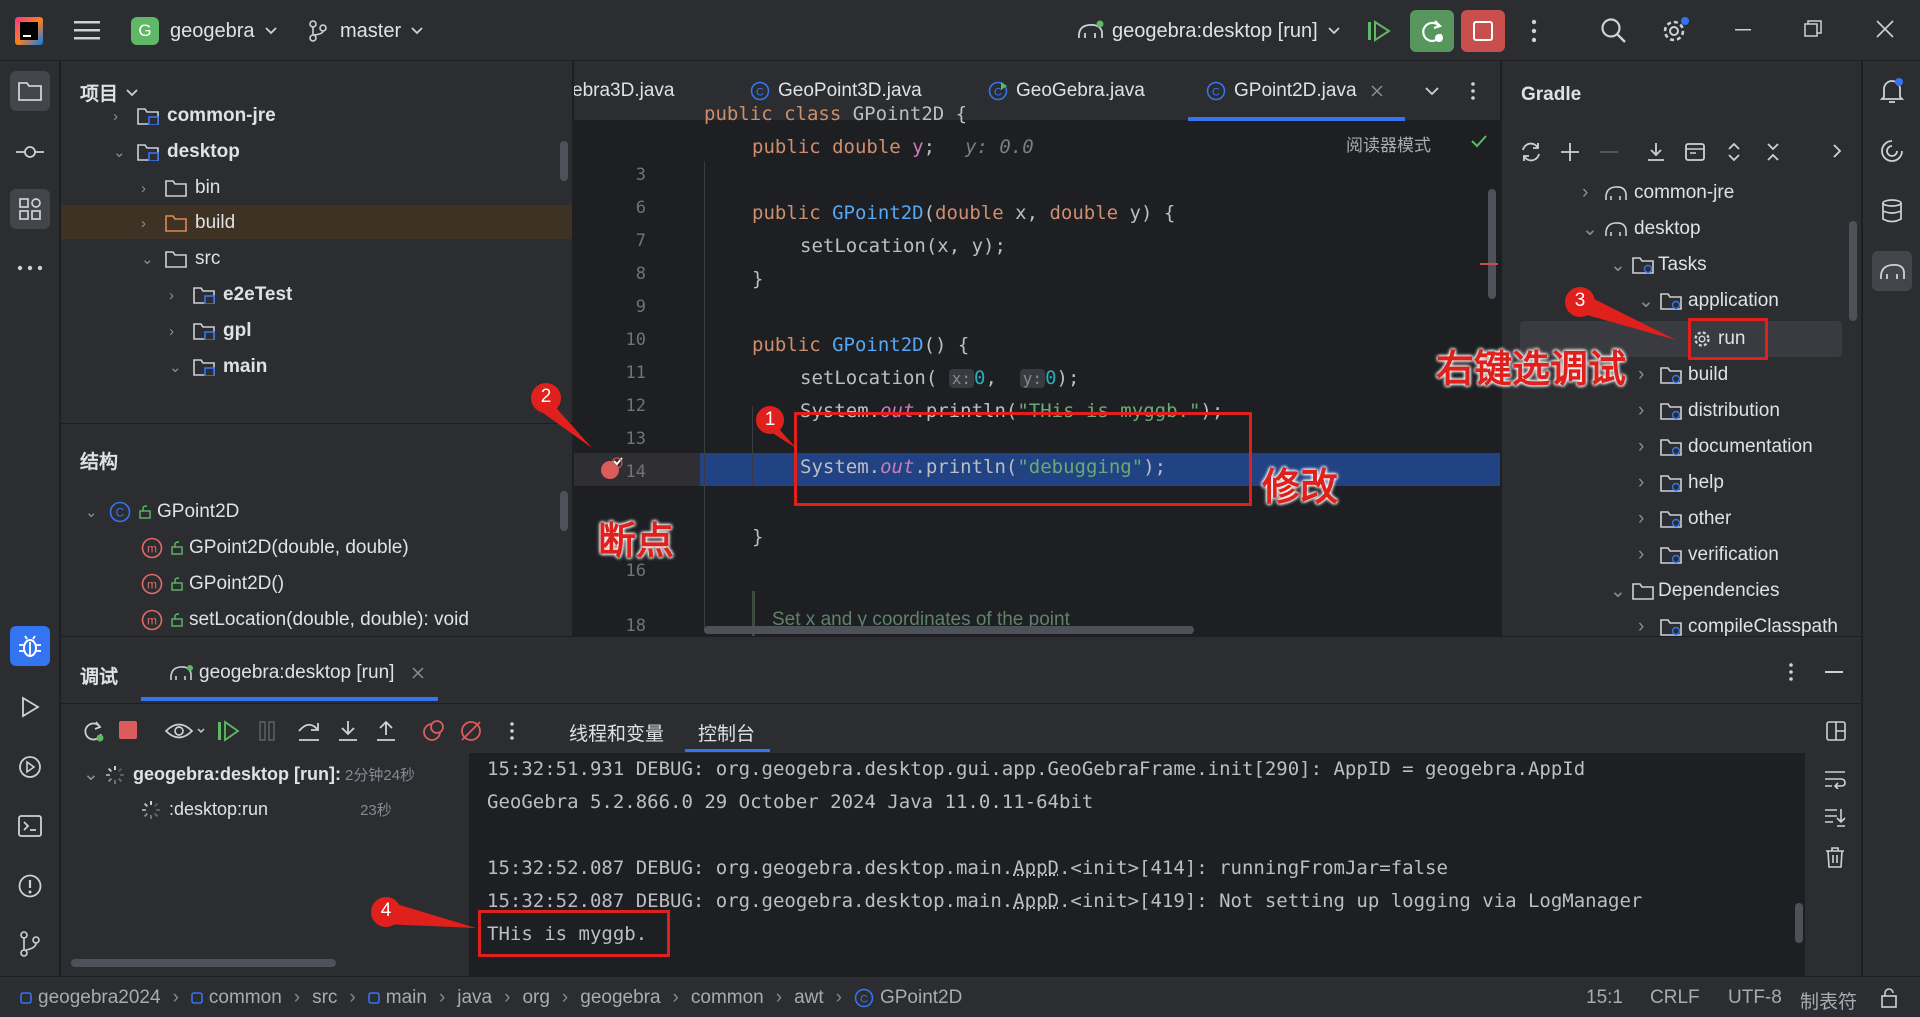 The height and width of the screenshot is (1017, 1920). Describe the element at coordinates (1483, 31) in the screenshot. I see `stop-button` at that location.